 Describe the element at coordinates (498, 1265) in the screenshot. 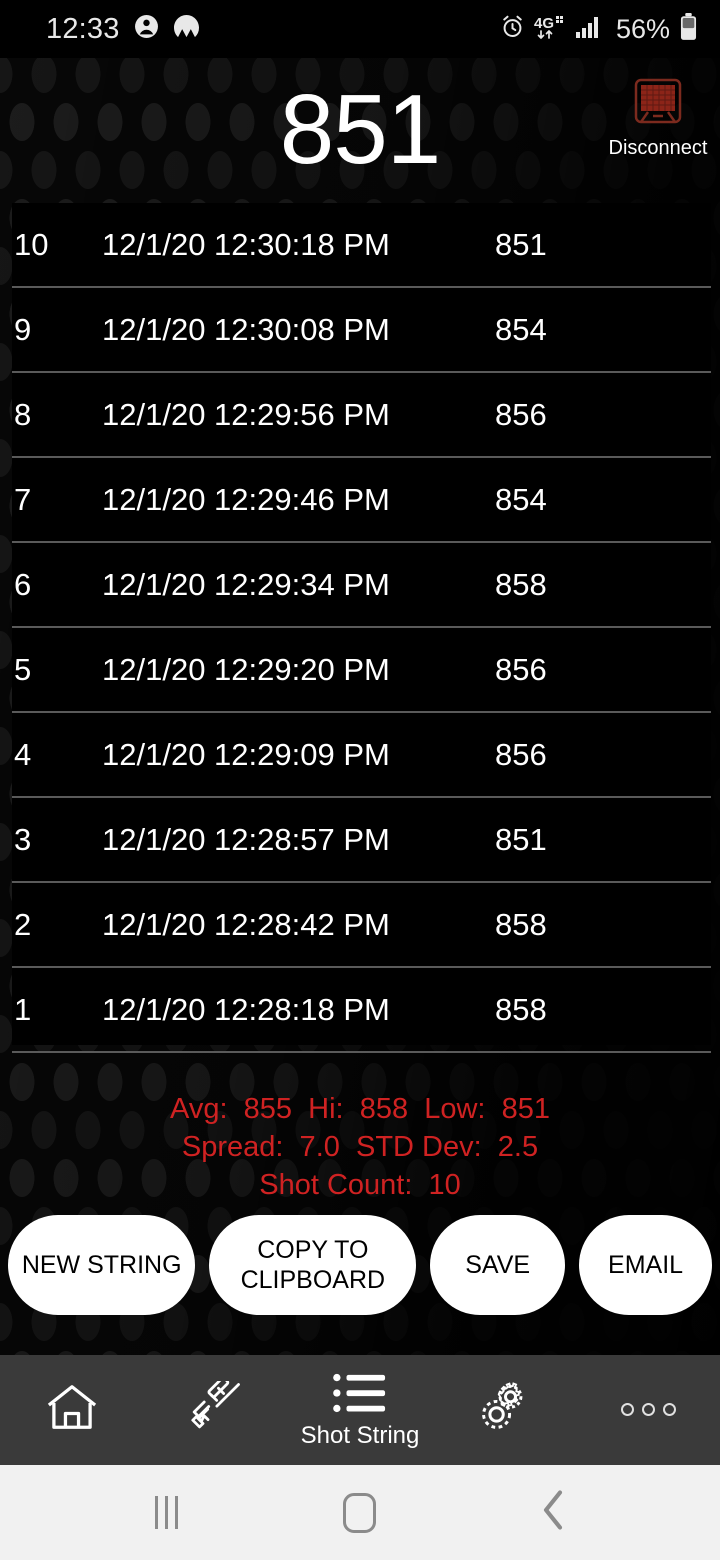

I see `save-button: SAVE` at that location.